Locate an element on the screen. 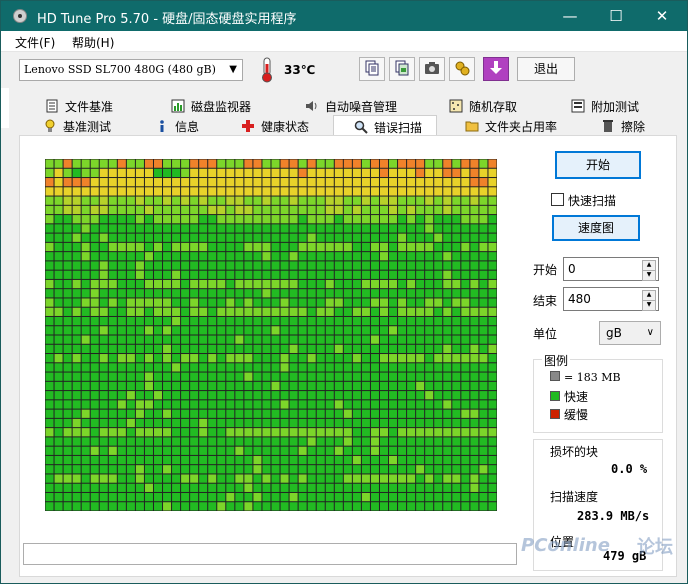  drive-select: Lenovo SSD SL700 480G (480 gB) ▼ is located at coordinates (131, 70).